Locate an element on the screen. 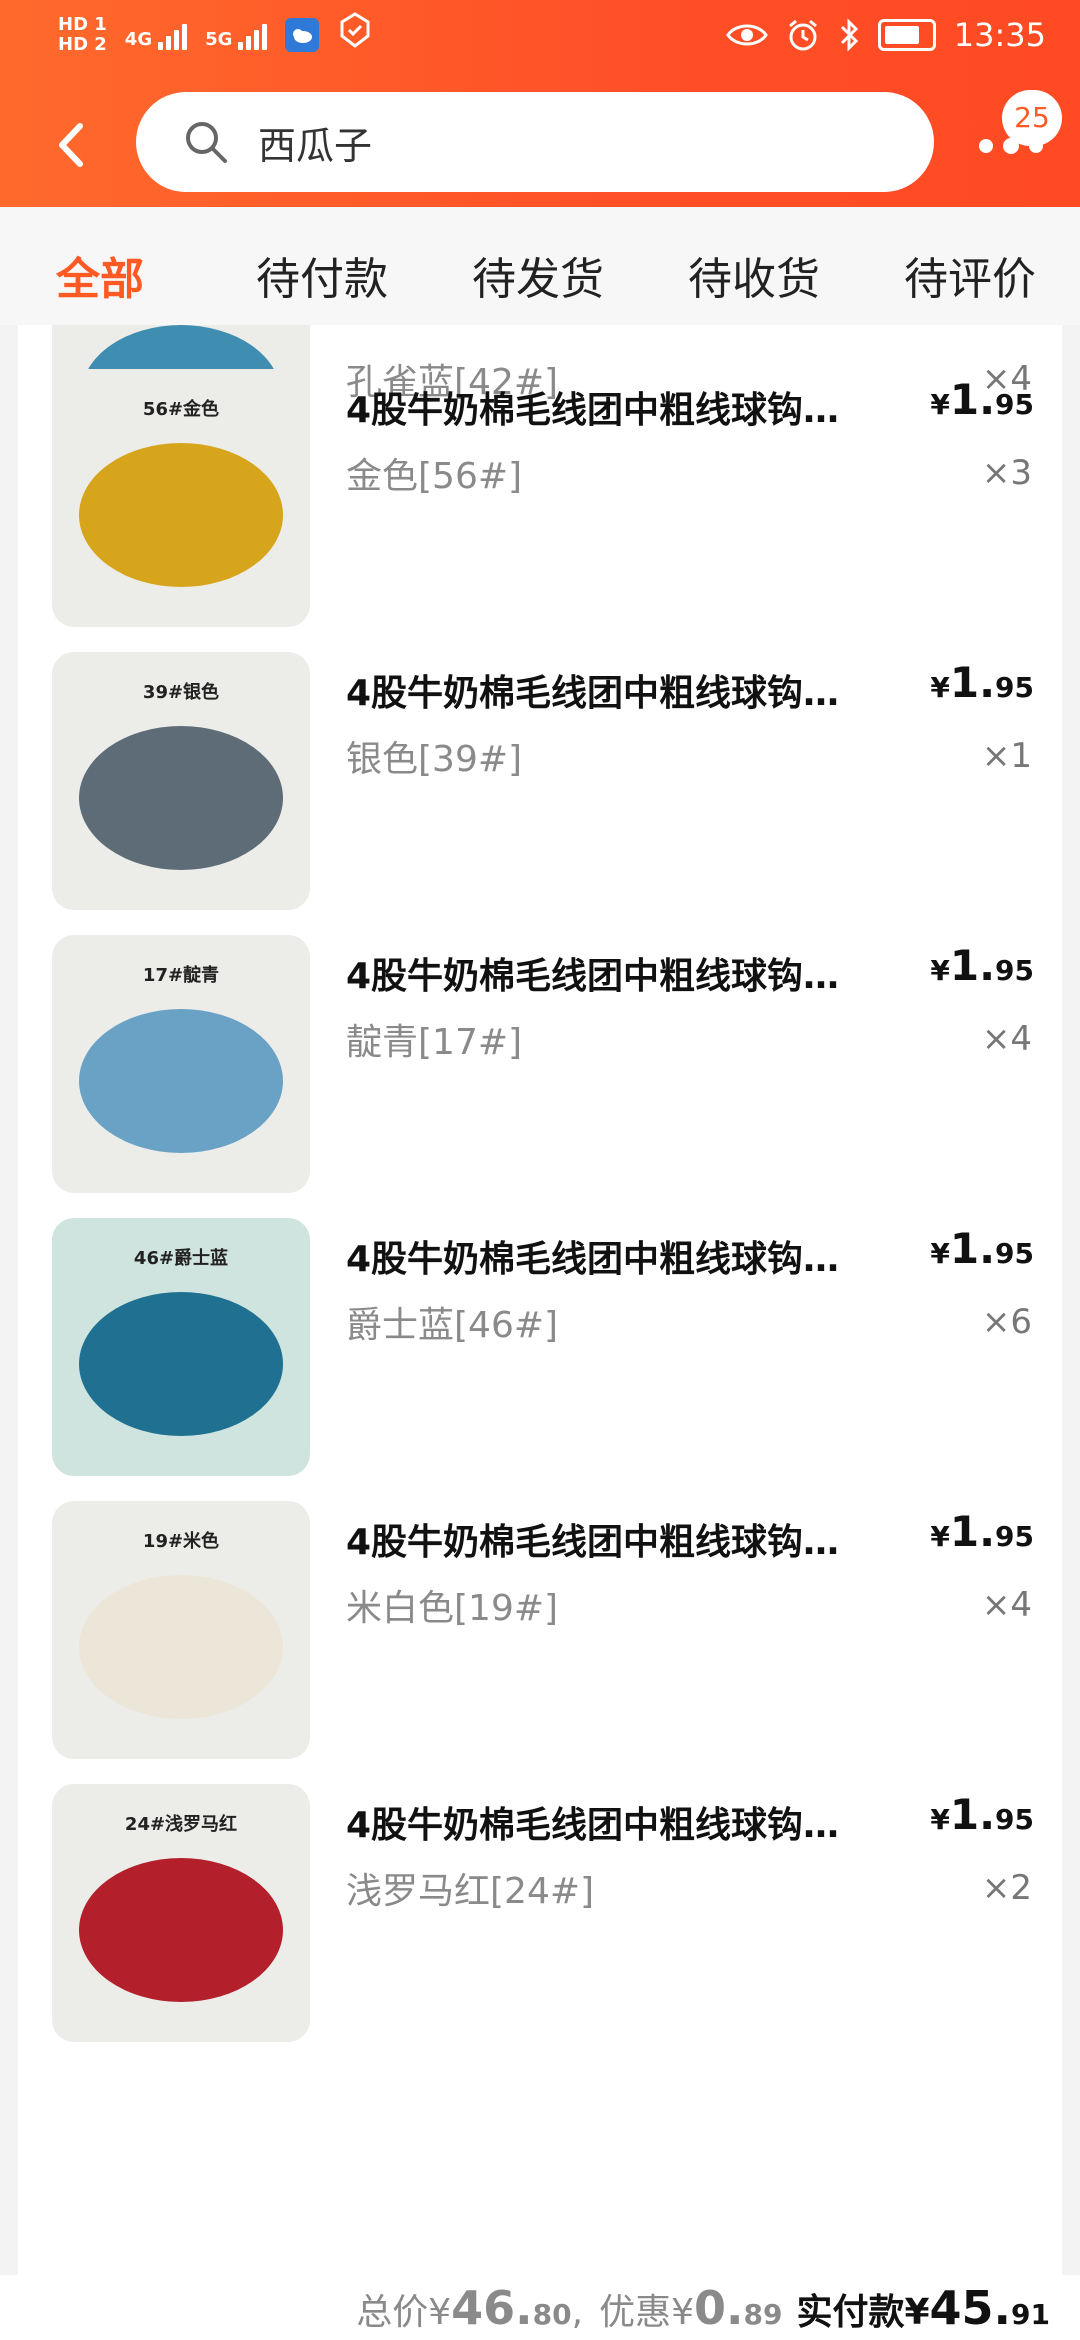  search-text: 西瓜子 is located at coordinates (315, 145).